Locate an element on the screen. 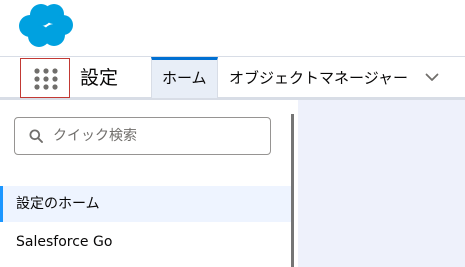 The image size is (465, 267). salesforce-cloud-logo is located at coordinates (46, 25).